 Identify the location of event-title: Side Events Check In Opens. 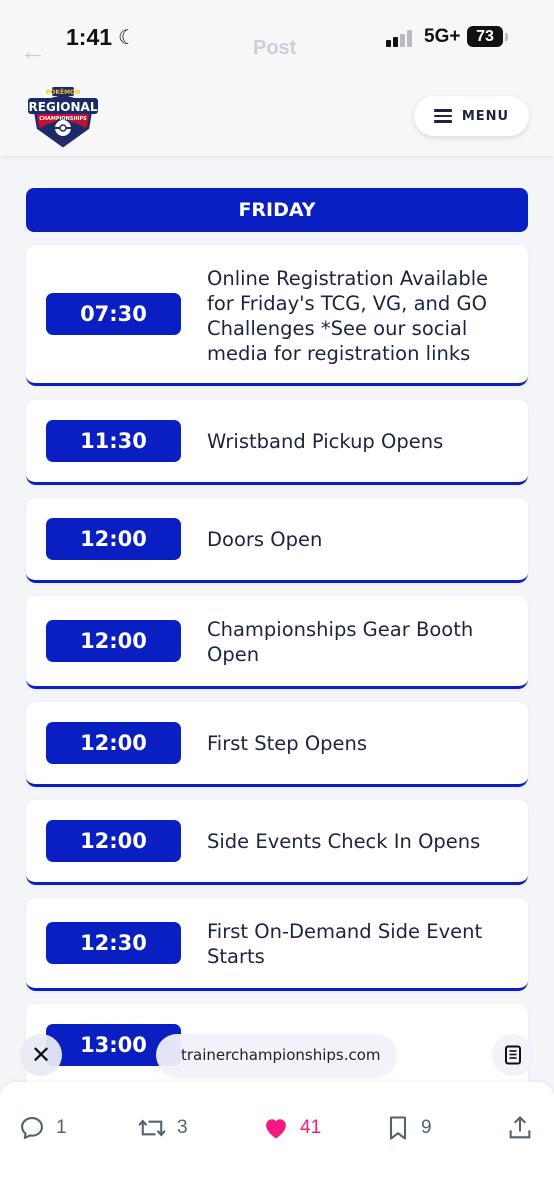
(344, 841).